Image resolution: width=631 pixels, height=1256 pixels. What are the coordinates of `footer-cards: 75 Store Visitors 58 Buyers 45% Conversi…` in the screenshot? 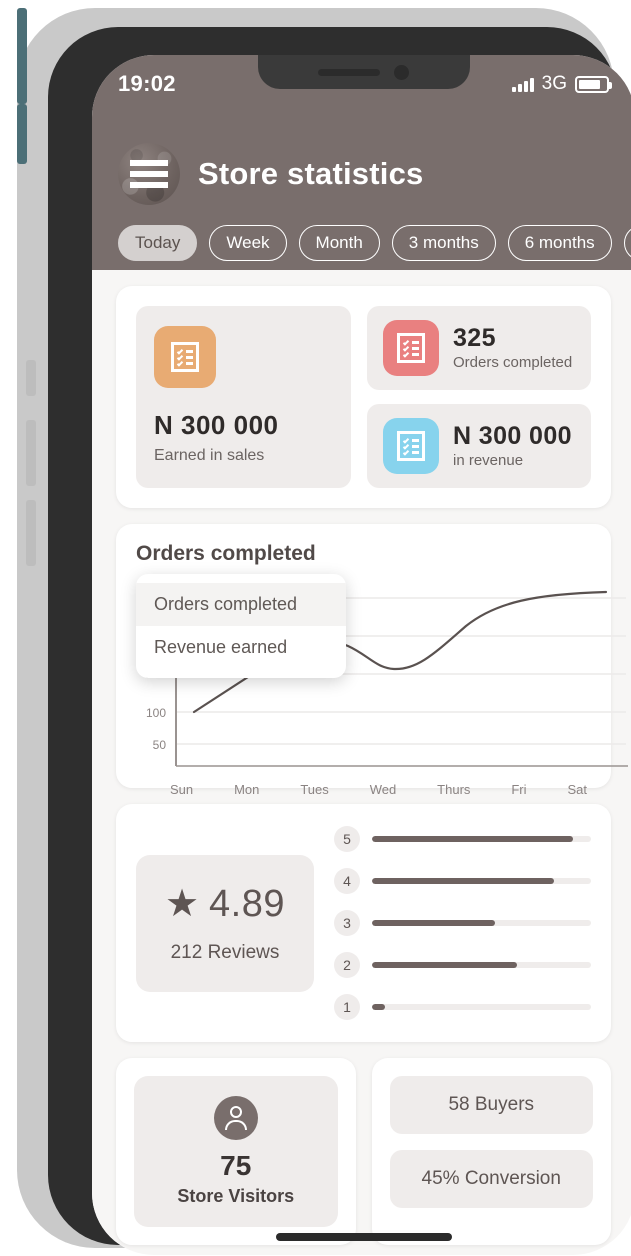 It's located at (363, 1151).